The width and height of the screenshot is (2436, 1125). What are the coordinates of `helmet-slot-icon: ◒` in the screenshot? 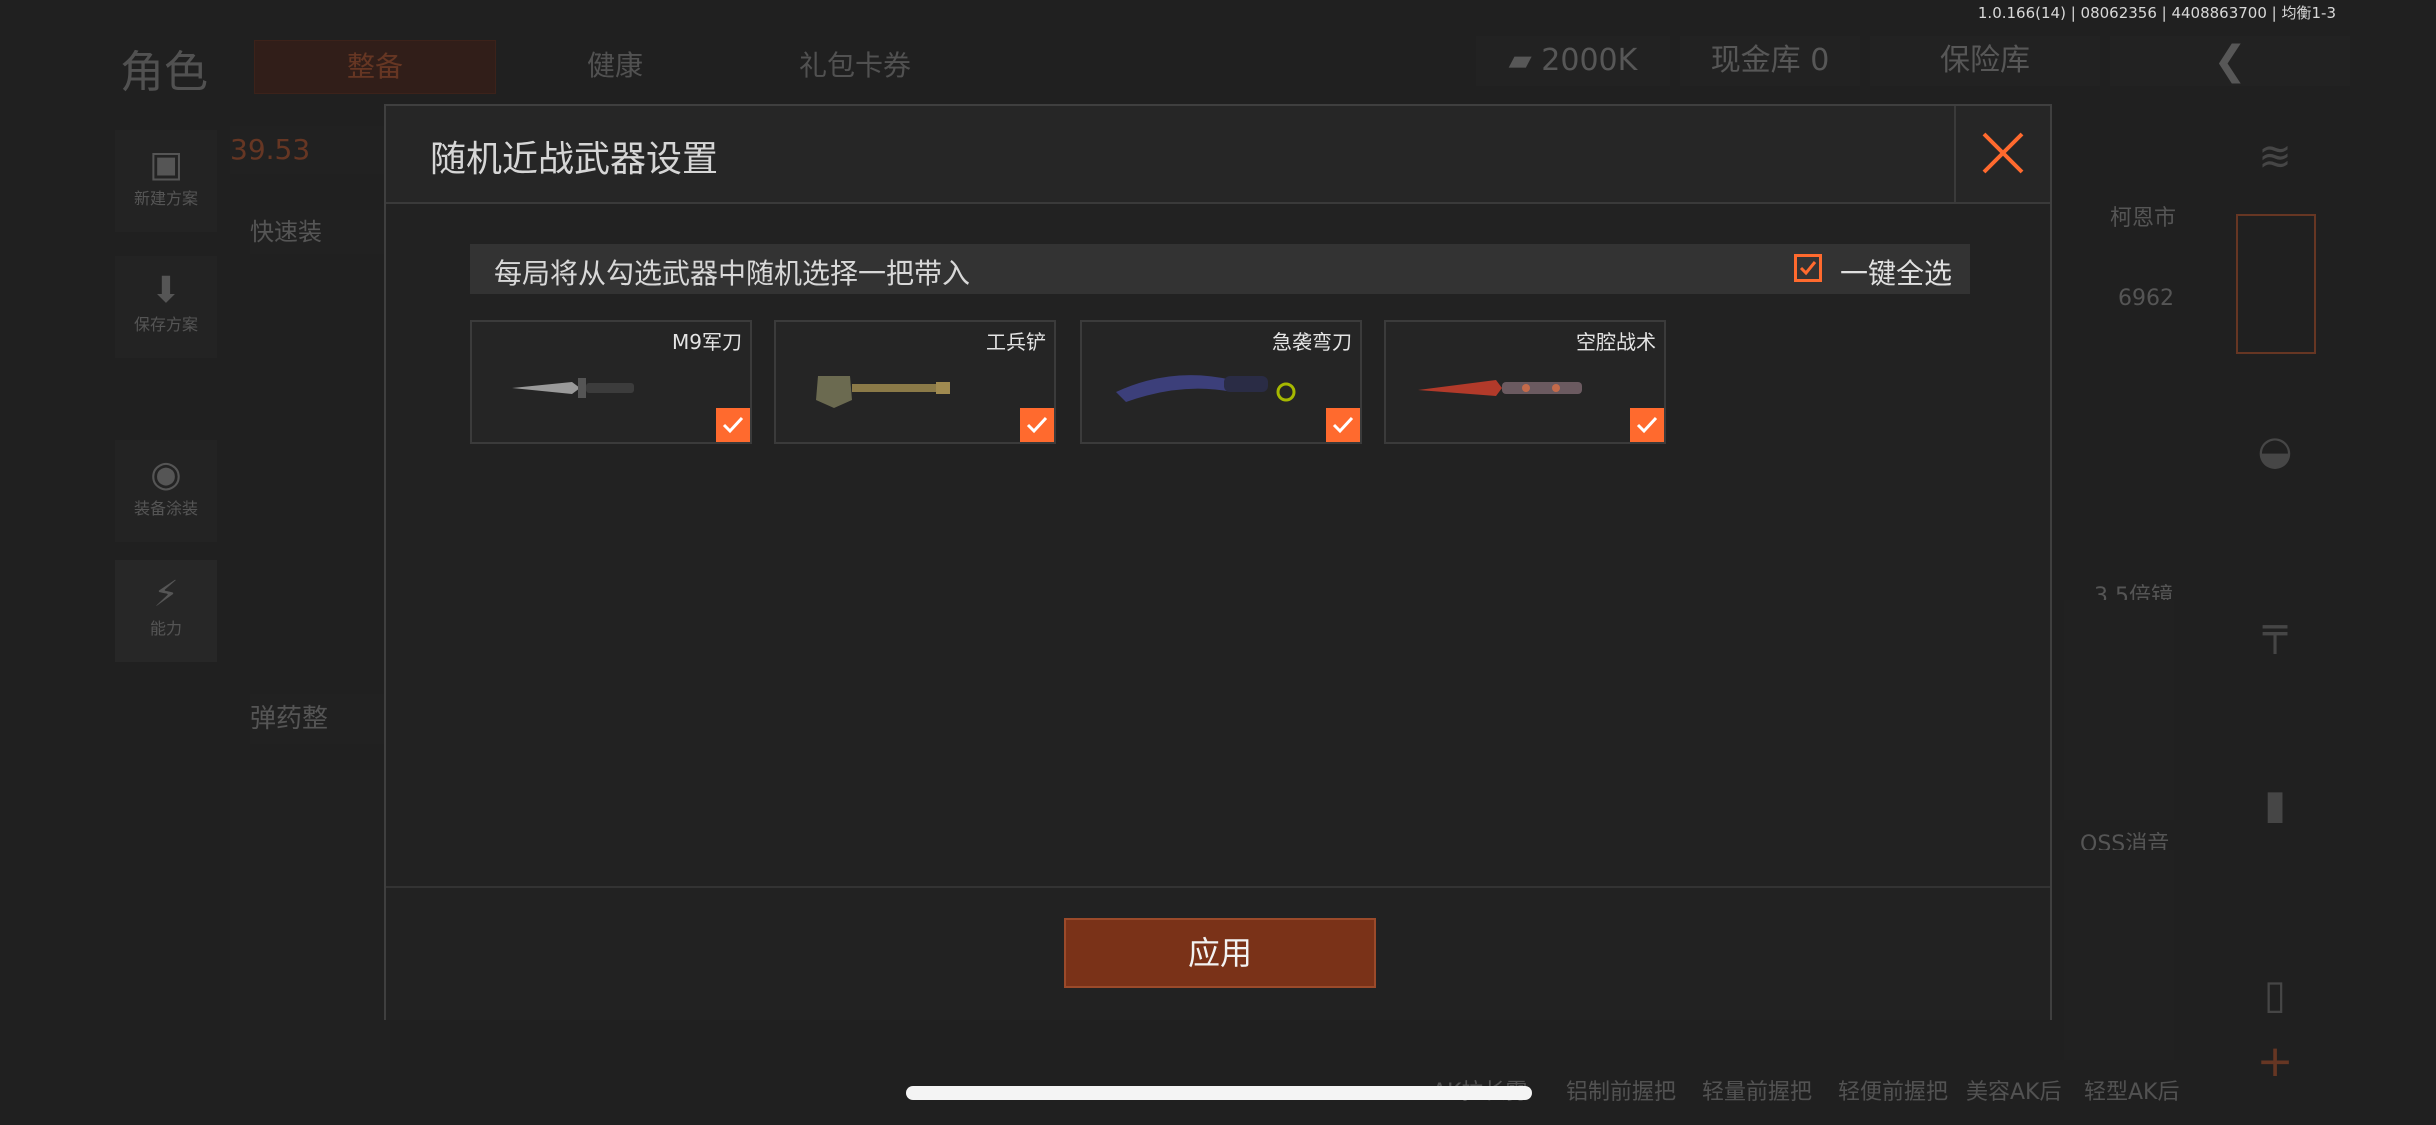 It's located at (2275, 451).